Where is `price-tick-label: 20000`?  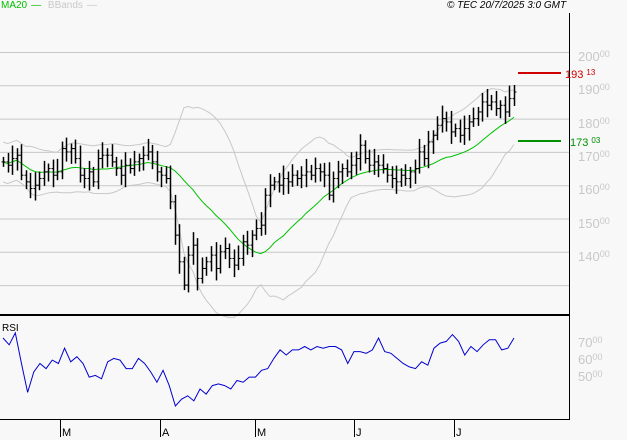
price-tick-label: 20000 is located at coordinates (594, 56).